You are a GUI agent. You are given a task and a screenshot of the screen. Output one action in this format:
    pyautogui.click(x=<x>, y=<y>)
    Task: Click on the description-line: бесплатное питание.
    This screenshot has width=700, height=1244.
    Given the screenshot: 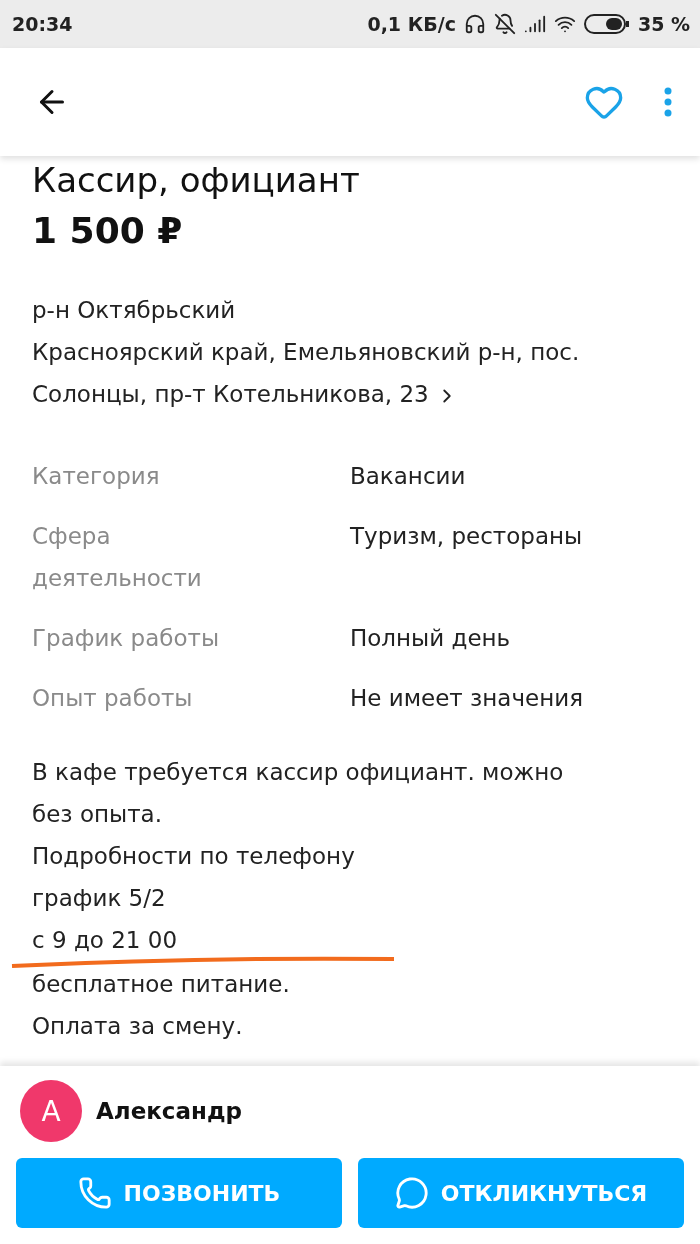 What is the action you would take?
    pyautogui.click(x=161, y=984)
    